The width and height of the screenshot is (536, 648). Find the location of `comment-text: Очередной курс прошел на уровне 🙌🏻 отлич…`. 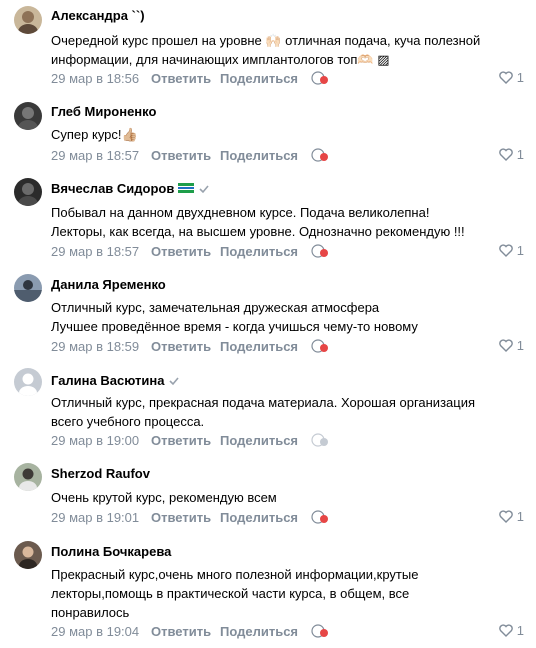

comment-text: Очередной курс прошел на уровне 🙌🏻 отлич… is located at coordinates (287, 50).